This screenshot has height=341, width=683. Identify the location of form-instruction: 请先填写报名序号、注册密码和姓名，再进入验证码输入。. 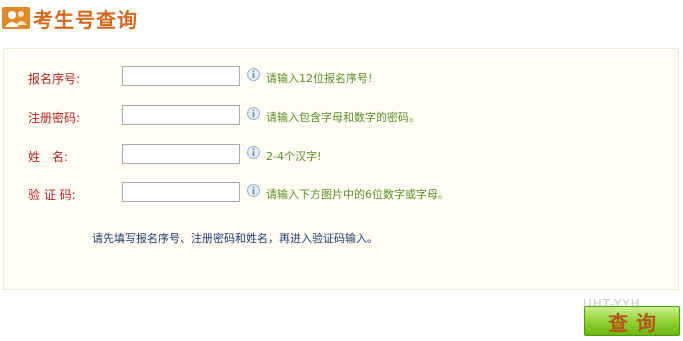
(235, 238).